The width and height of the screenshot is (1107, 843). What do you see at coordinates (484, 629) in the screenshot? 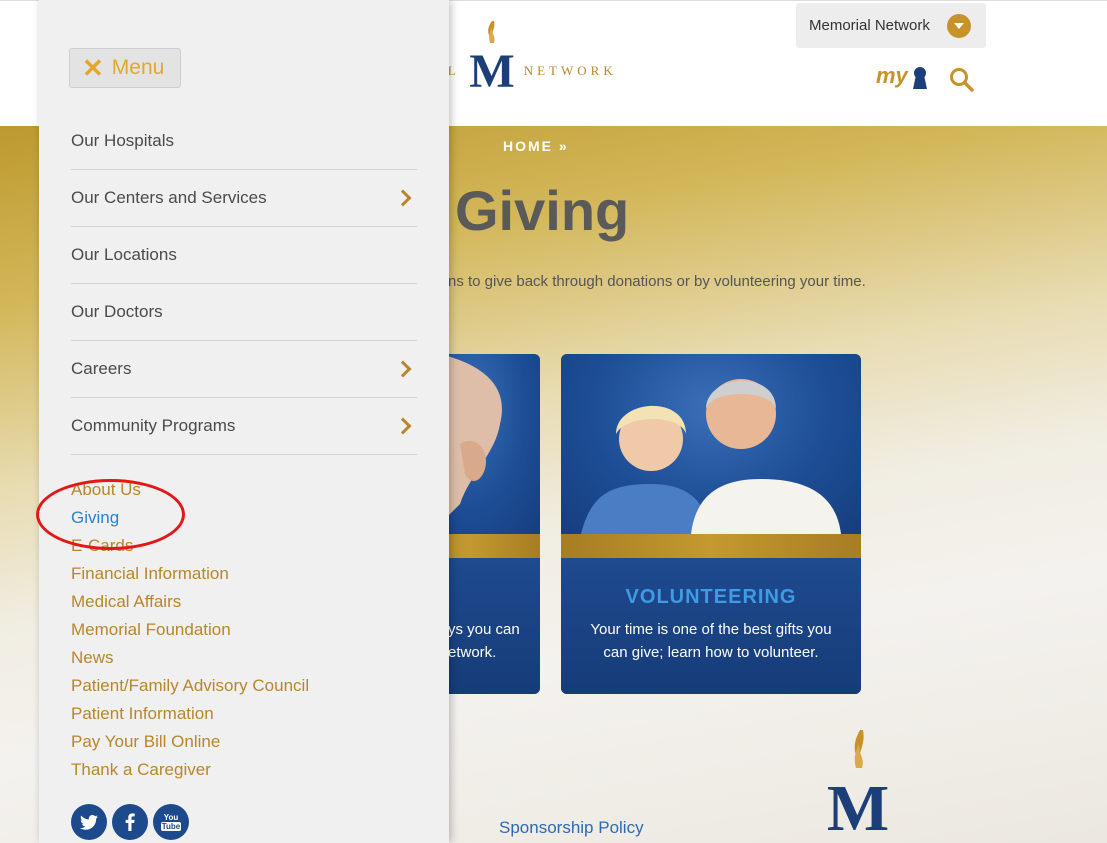
I see `card-desc-line: ys you can` at bounding box center [484, 629].